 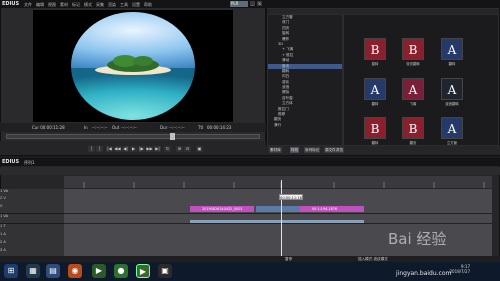 I want to click on timeline-titlebar, so click(x=250, y=162).